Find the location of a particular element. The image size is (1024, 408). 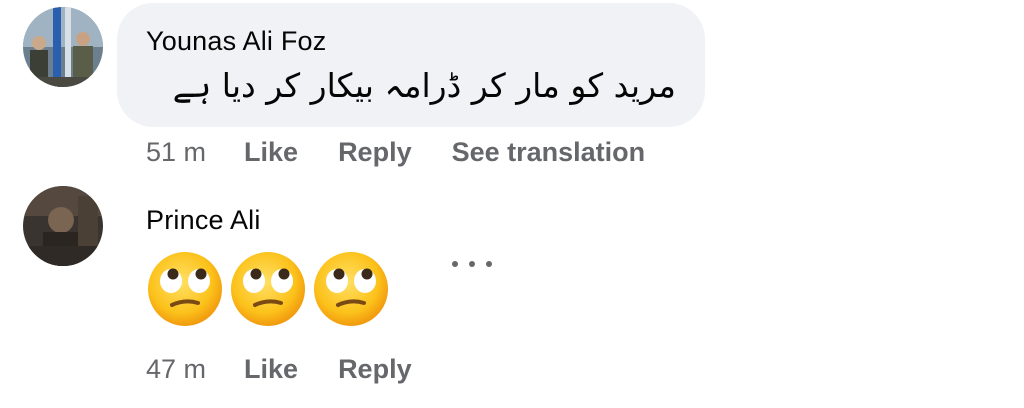

avatar-prince-ali is located at coordinates (63, 226).